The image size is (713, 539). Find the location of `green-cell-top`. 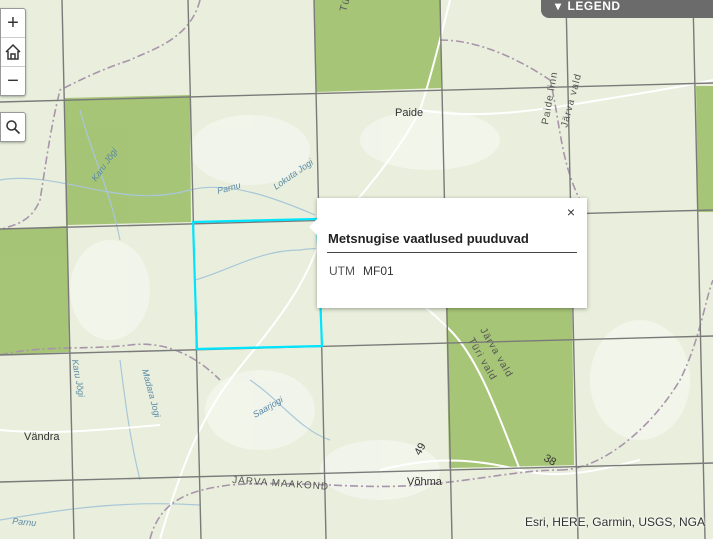

green-cell-top is located at coordinates (377, 46).